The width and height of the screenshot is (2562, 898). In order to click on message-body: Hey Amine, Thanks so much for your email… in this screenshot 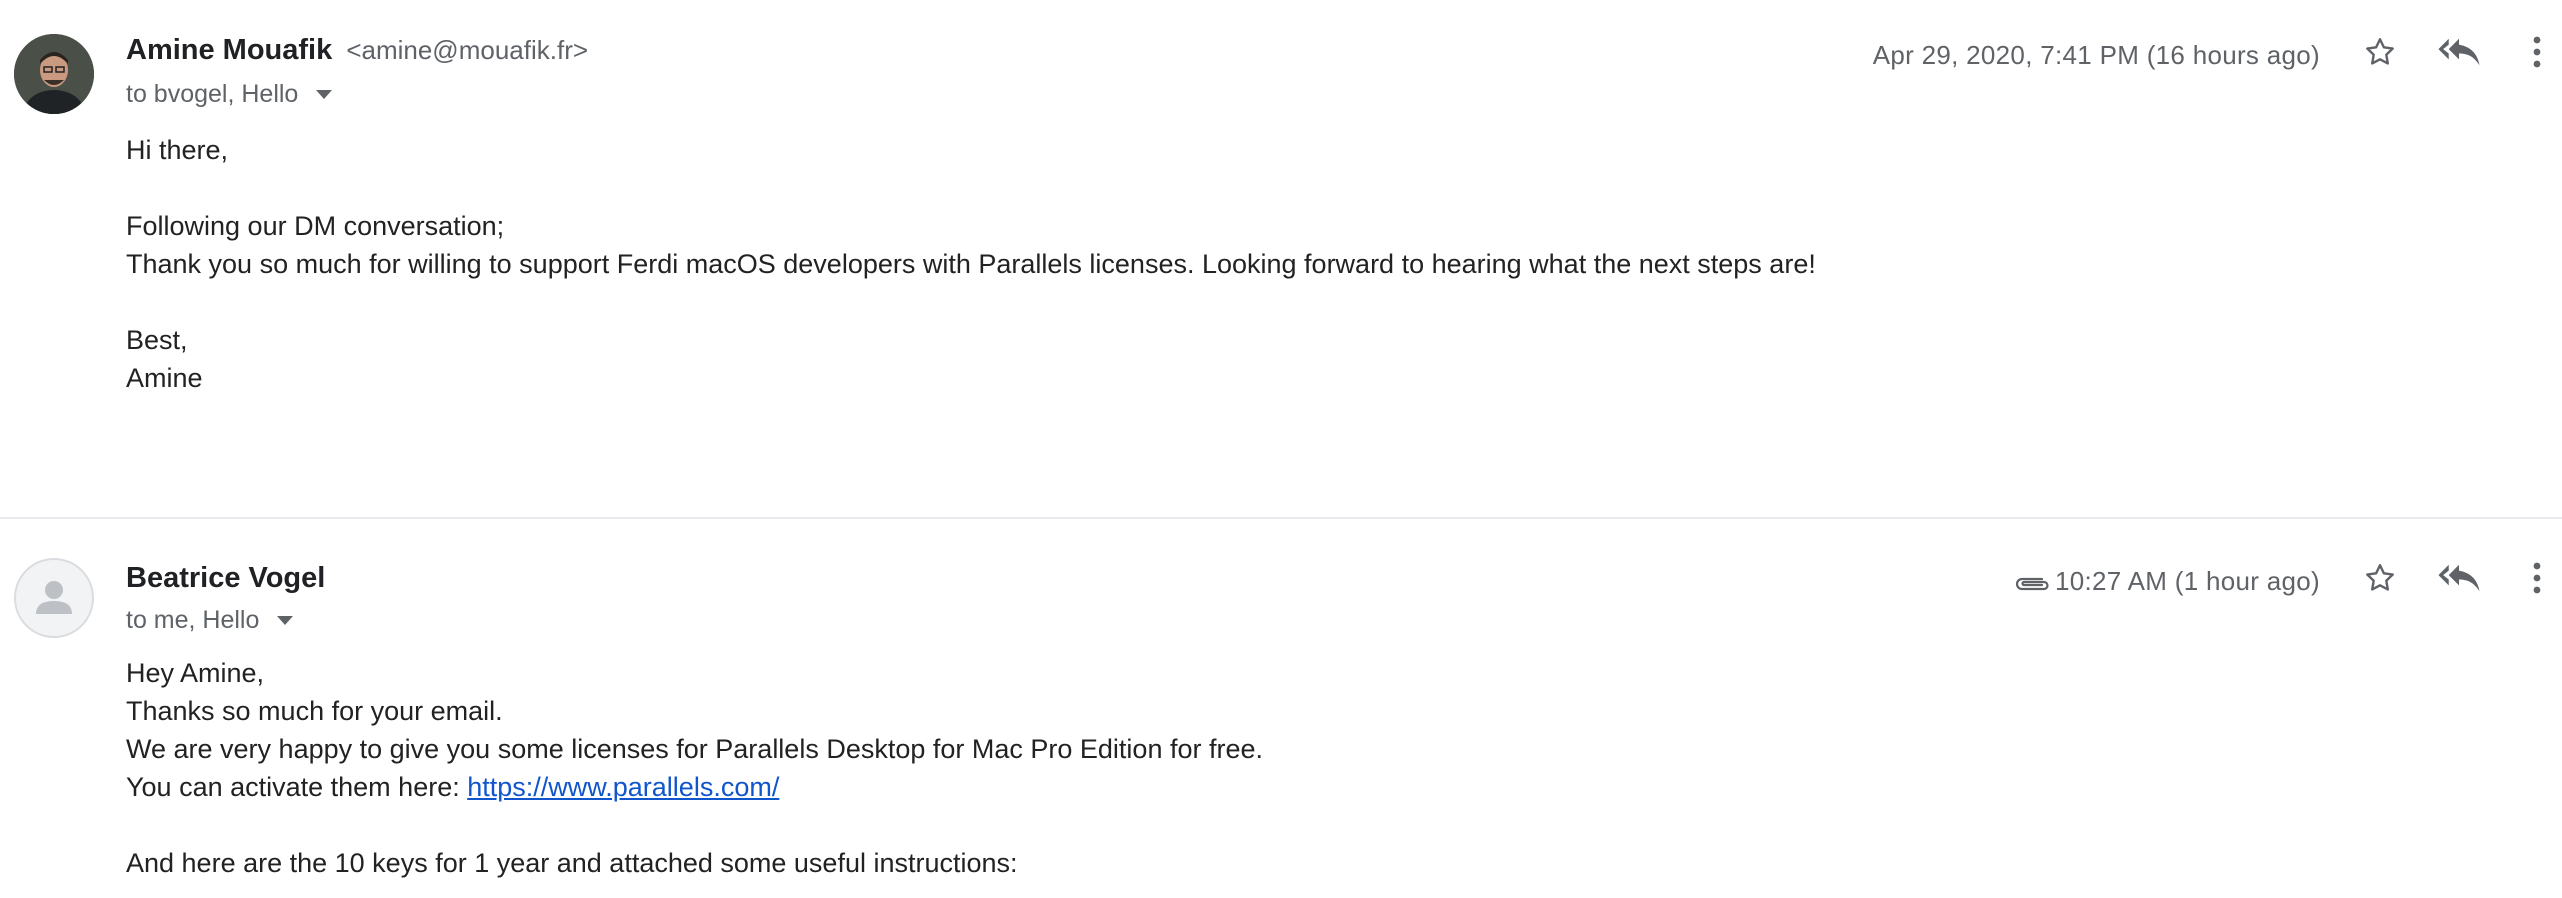, I will do `click(694, 768)`.